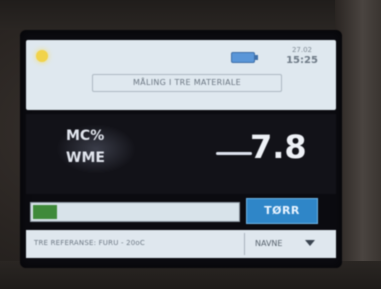 The height and width of the screenshot is (289, 381). What do you see at coordinates (288, 244) in the screenshot?
I see `material-dropdown: NAVNE` at bounding box center [288, 244].